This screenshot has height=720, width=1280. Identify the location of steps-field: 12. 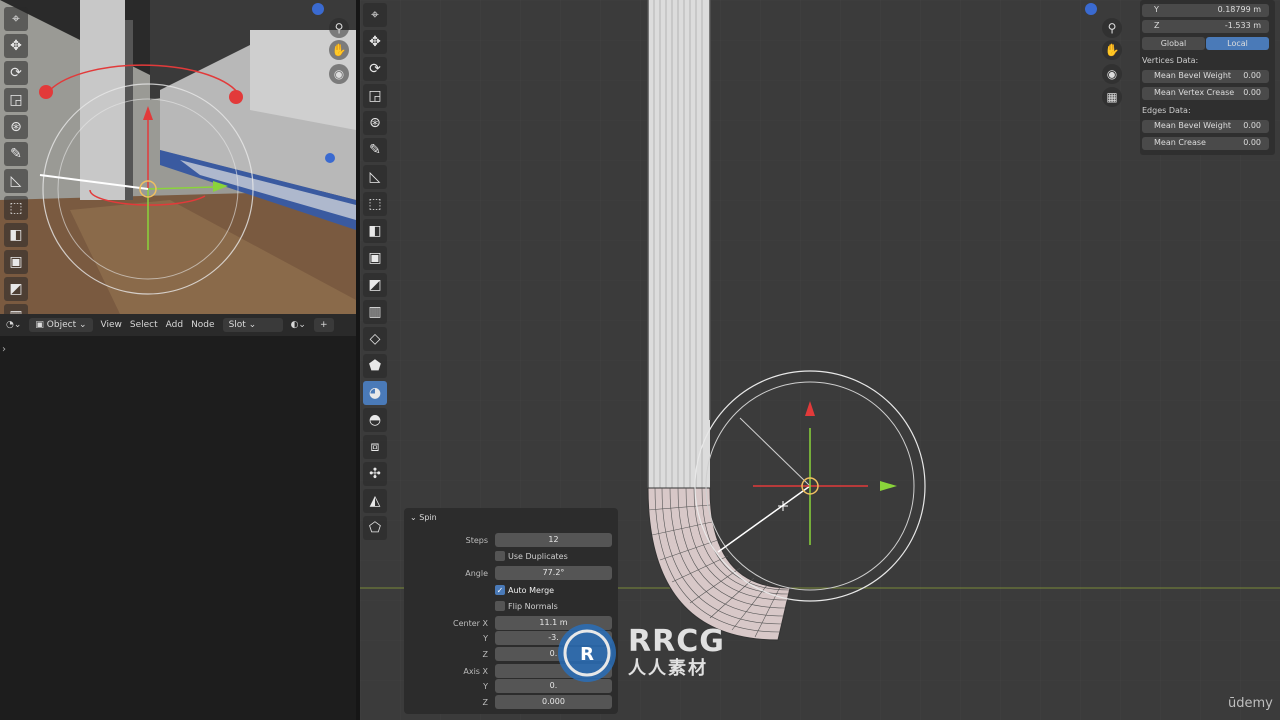
(553, 540).